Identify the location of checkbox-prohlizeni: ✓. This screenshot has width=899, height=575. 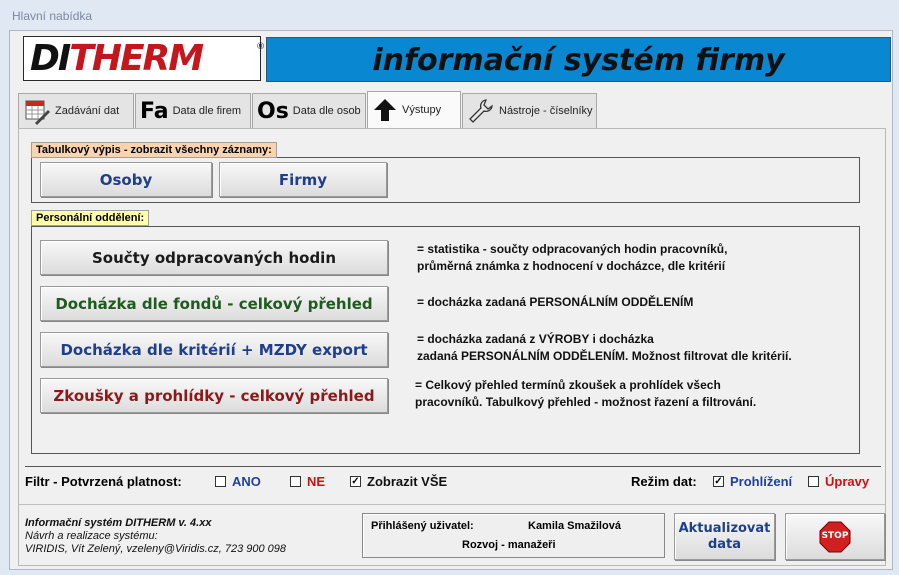
(718, 481).